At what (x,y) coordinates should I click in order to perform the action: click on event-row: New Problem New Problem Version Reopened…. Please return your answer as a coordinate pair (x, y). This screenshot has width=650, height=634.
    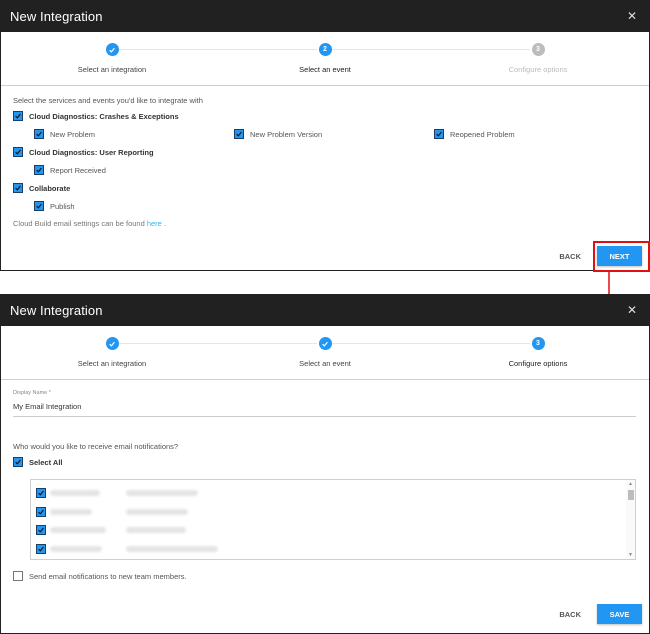
    Looking at the image, I should click on (325, 134).